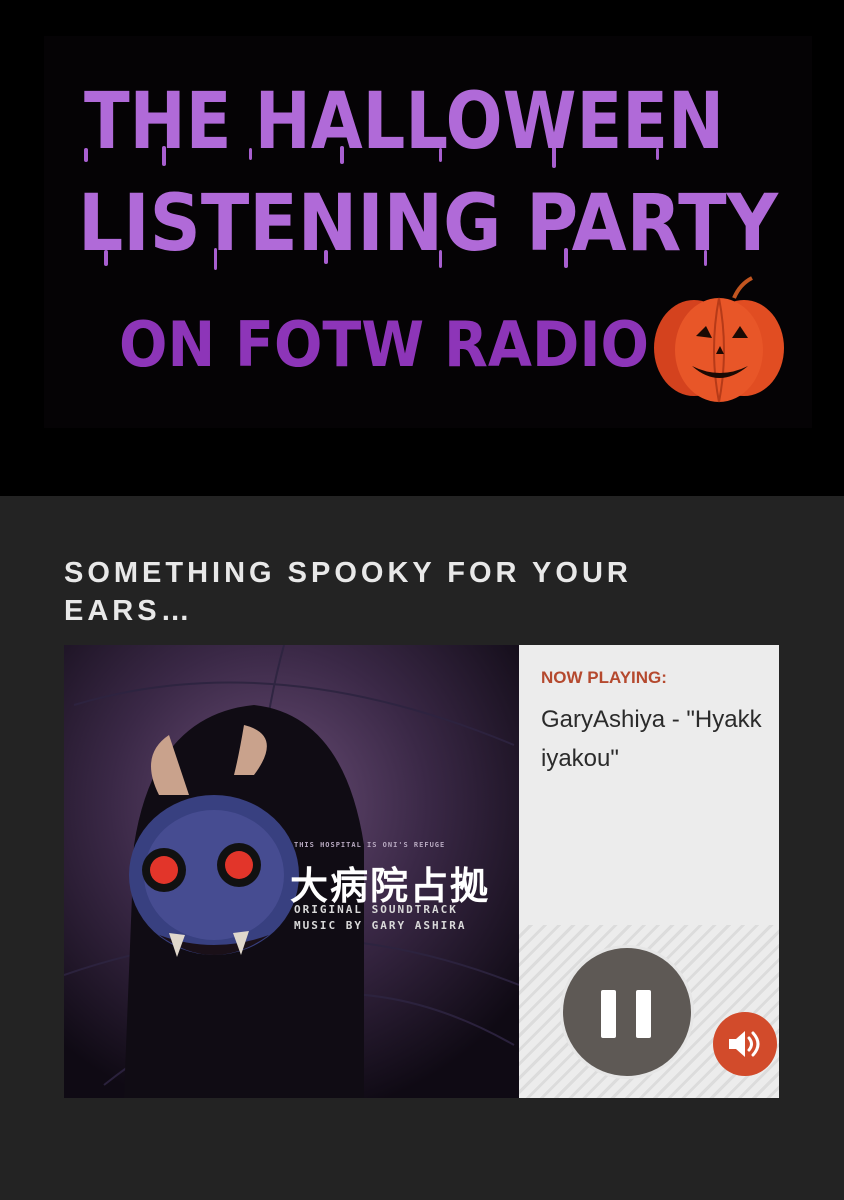  I want to click on banner-line-2: LISTENING PARTY, so click(428, 224).